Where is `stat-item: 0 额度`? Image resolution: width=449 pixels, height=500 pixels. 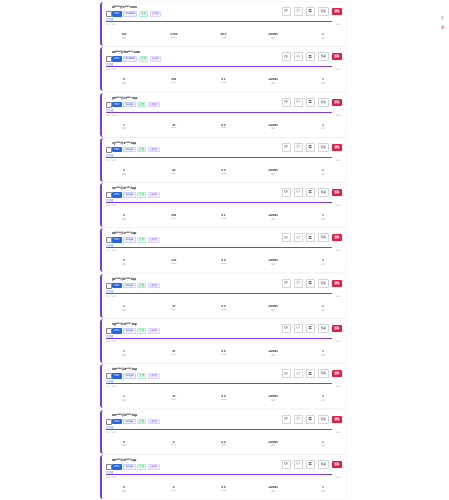
stat-item: 0 额度 is located at coordinates (124, 444).